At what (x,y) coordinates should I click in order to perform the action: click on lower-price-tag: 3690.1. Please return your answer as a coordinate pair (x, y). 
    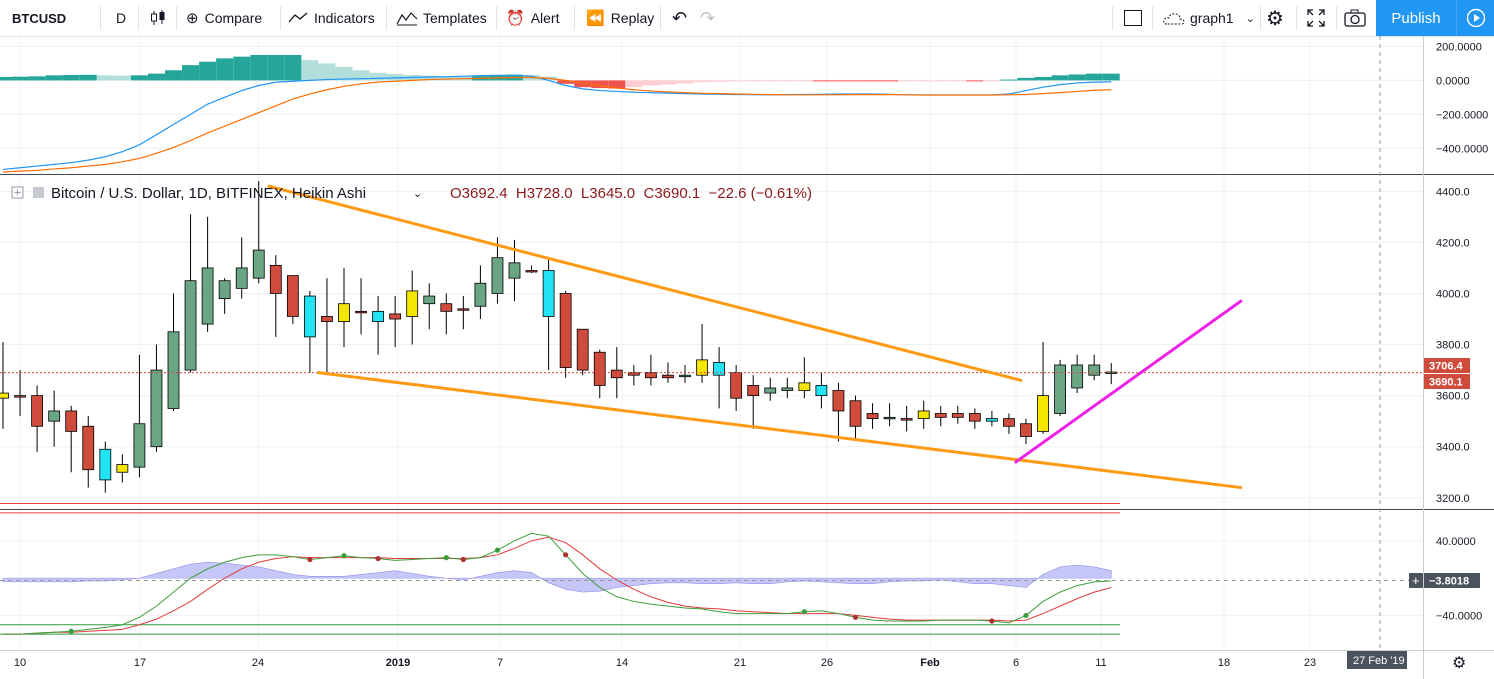
    Looking at the image, I should click on (1446, 383).